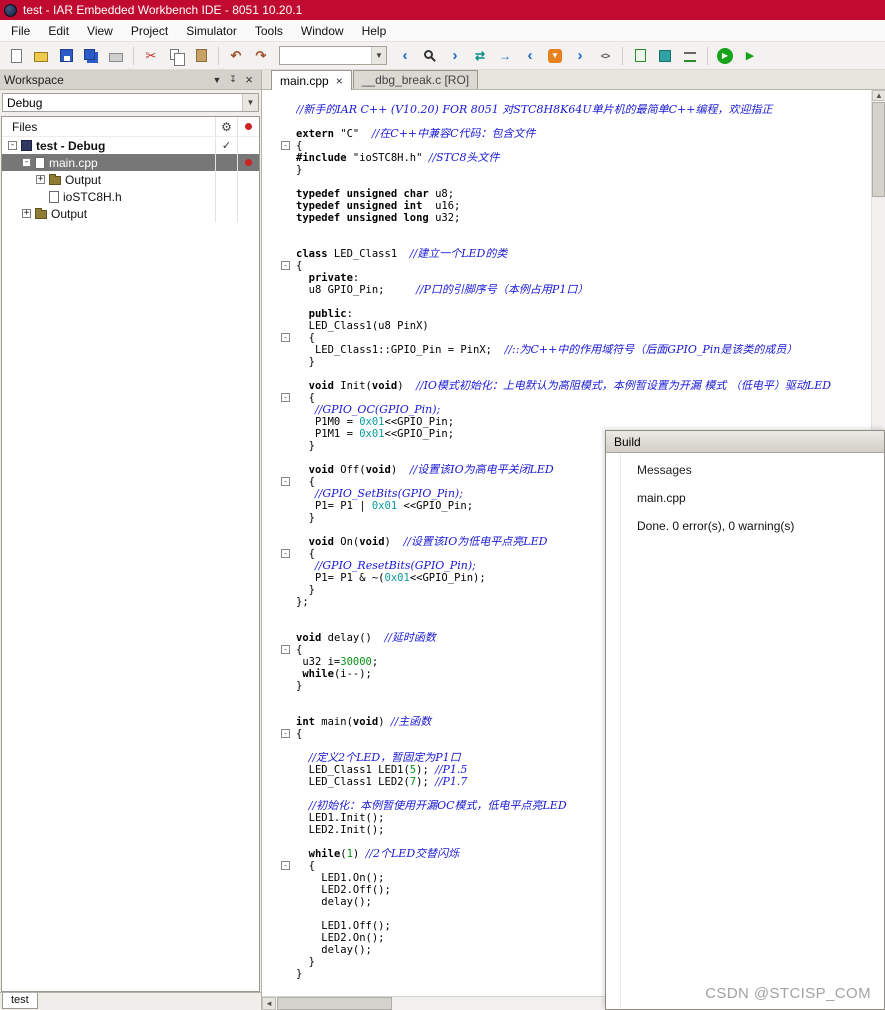 The width and height of the screenshot is (885, 1010). I want to click on code-line: private:, so click(573, 278).